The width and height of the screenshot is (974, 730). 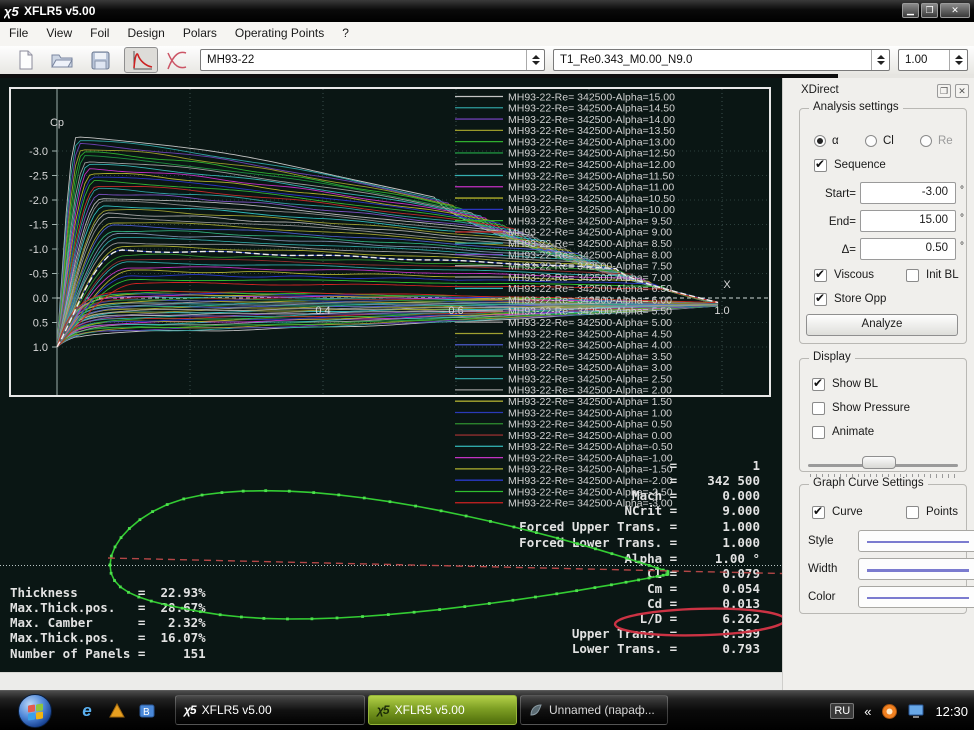 I want to click on close-button: ✕, so click(x=955, y=10).